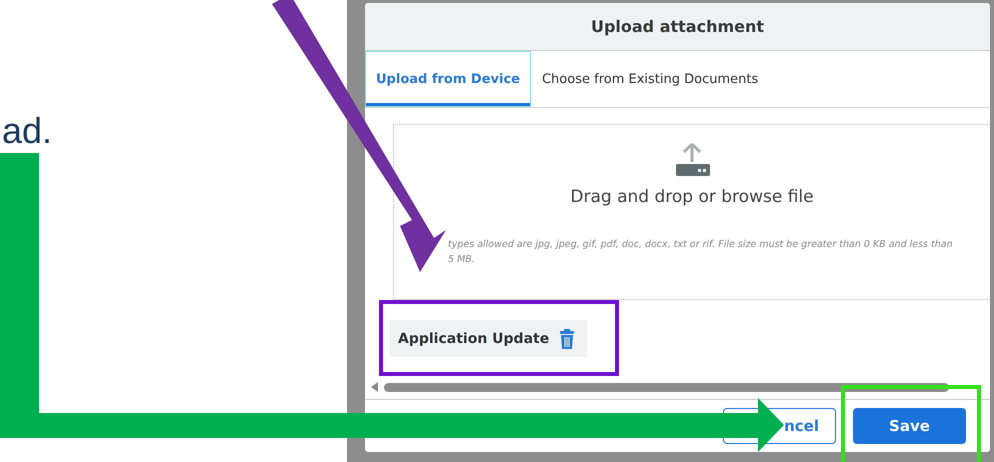 This screenshot has height=462, width=994. What do you see at coordinates (909, 426) in the screenshot?
I see `save-button: Save` at bounding box center [909, 426].